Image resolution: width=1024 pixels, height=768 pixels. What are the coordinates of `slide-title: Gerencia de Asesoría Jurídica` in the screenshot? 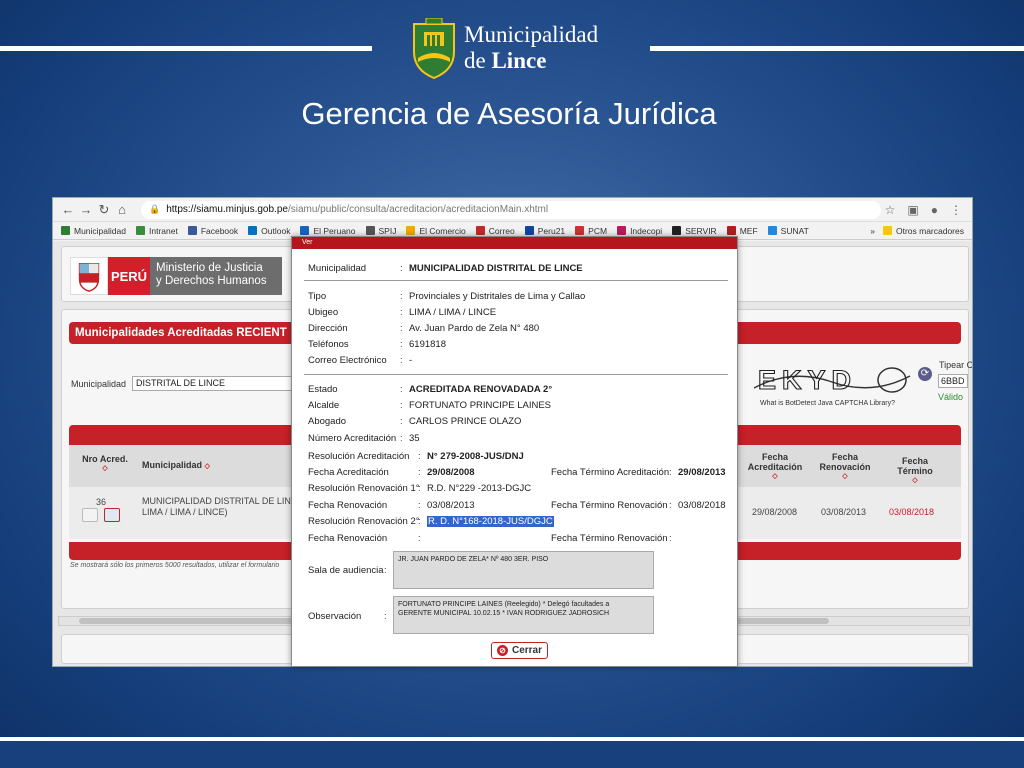 It's located at (509, 113).